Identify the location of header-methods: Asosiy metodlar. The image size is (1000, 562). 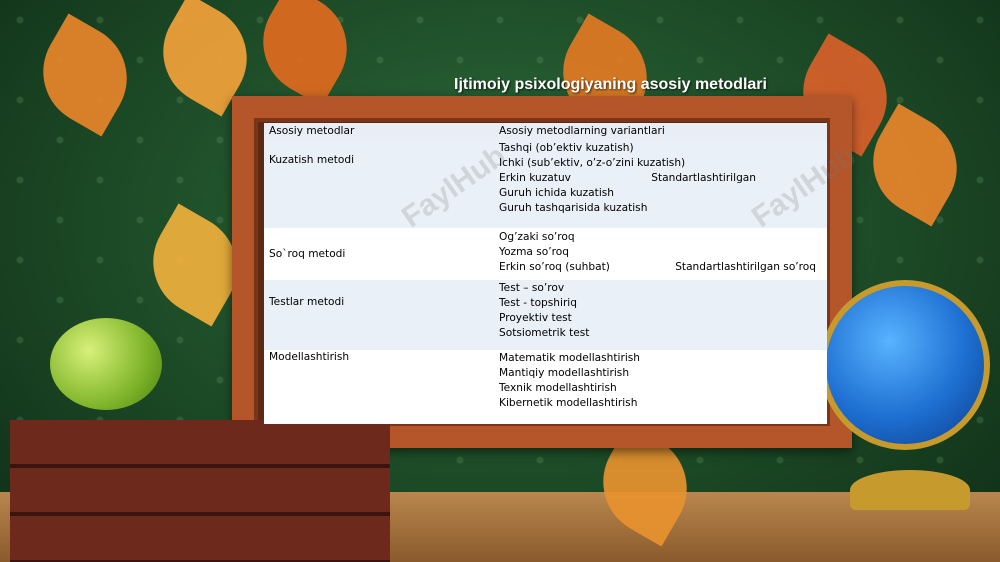
(379, 131).